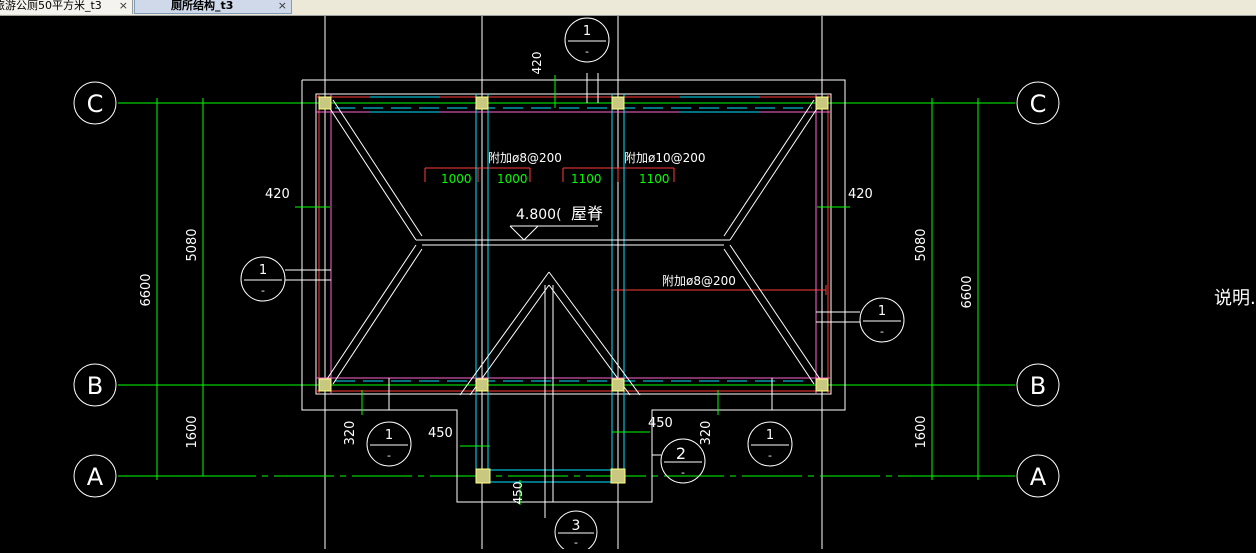 The image size is (1256, 553). What do you see at coordinates (192, 244) in the screenshot?
I see `dim-left-5080: 5080` at bounding box center [192, 244].